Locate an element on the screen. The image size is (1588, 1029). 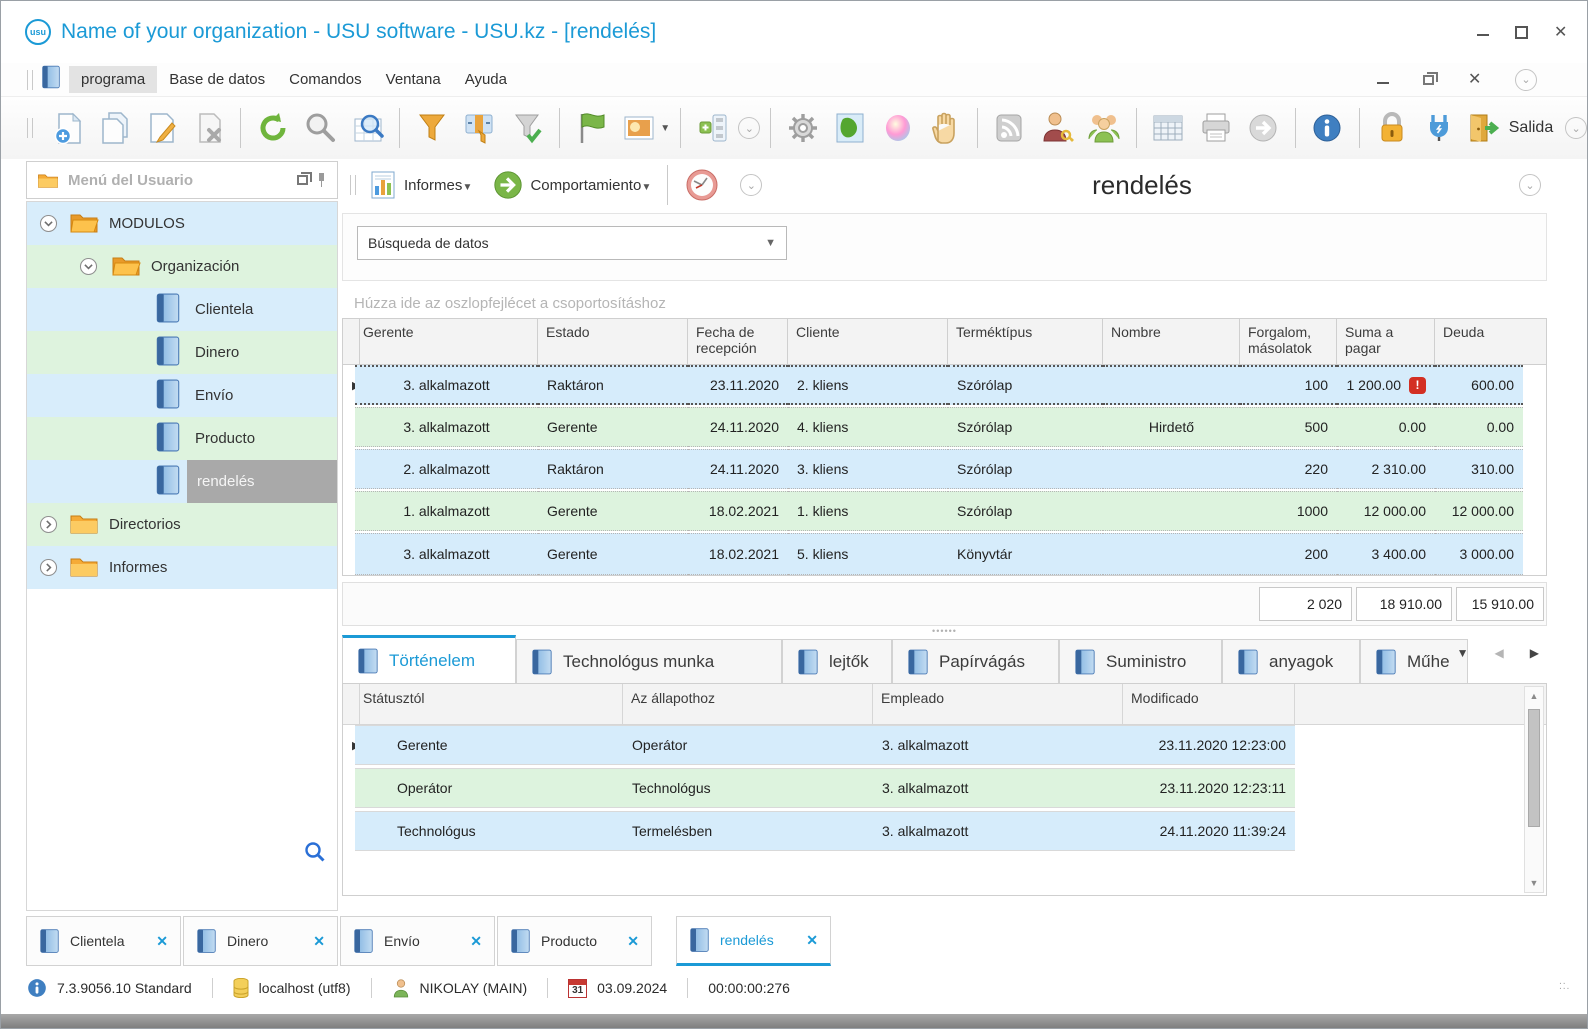
tree-item-modulos: MODULOS is located at coordinates (182, 223).